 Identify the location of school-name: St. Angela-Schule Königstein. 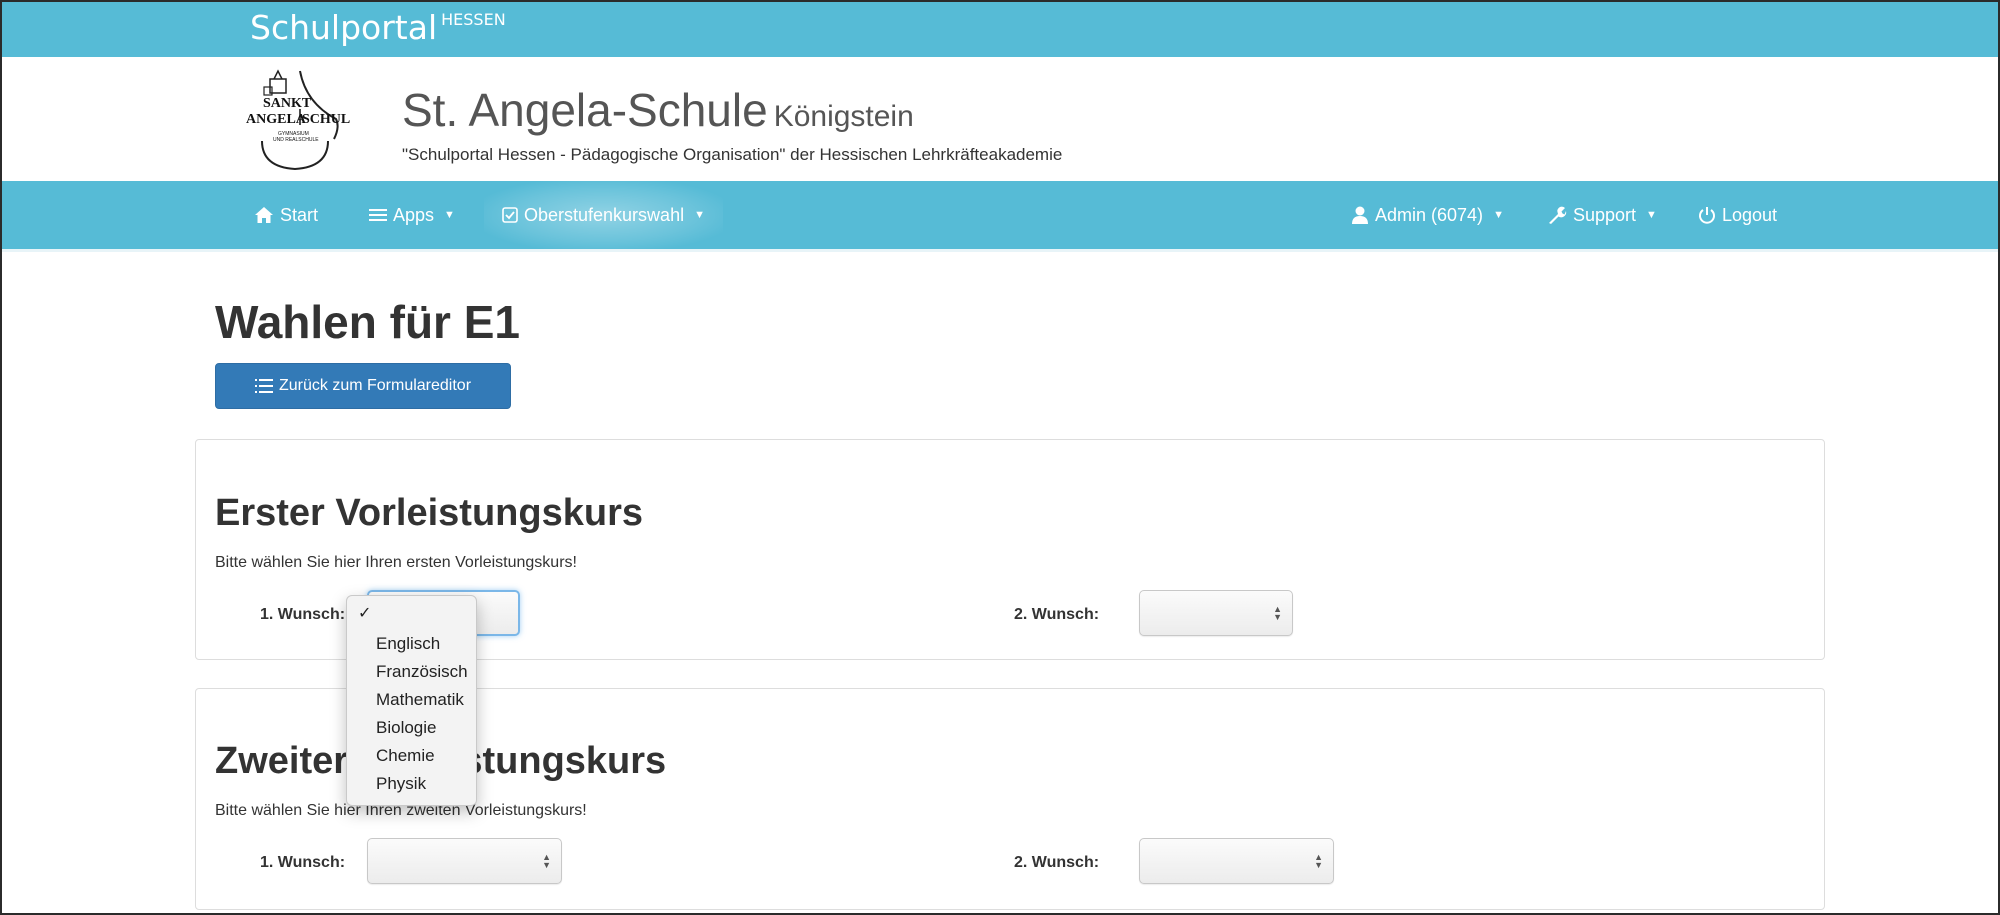
(658, 110).